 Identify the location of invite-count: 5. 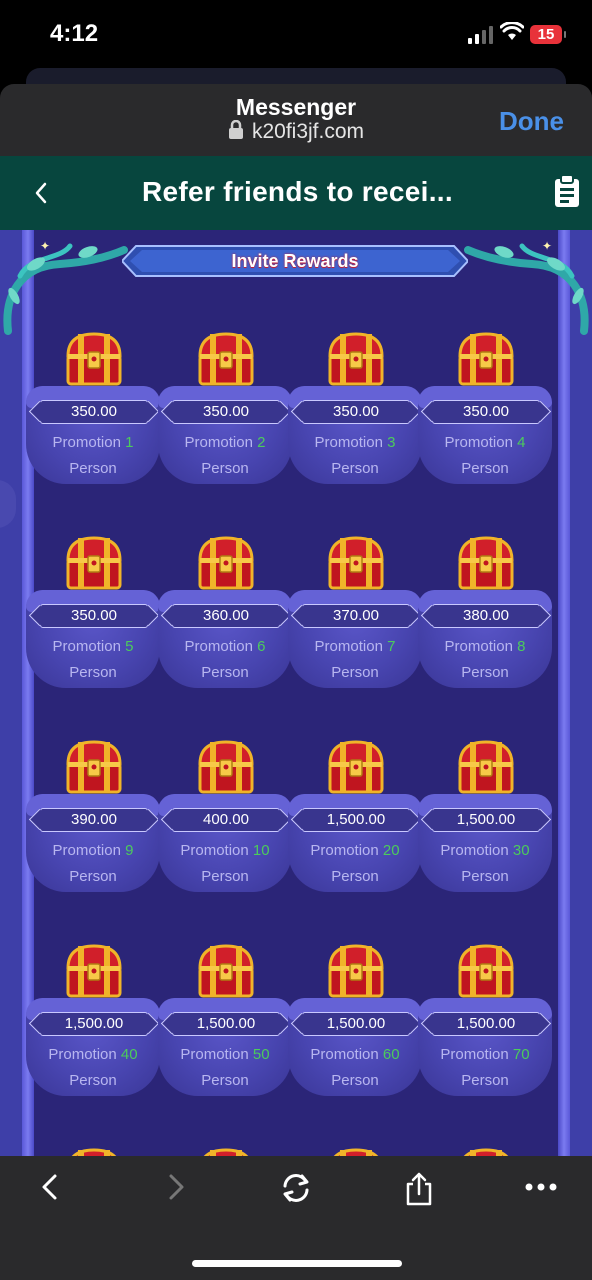
(129, 646).